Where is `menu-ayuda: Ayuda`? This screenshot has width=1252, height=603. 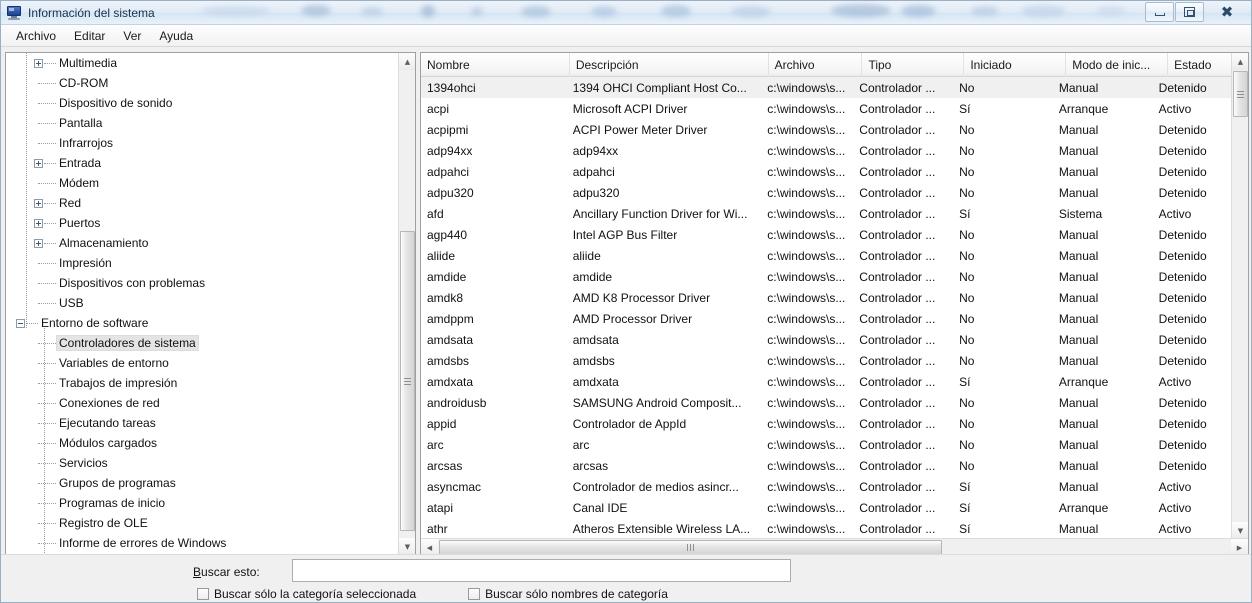 menu-ayuda: Ayuda is located at coordinates (176, 36).